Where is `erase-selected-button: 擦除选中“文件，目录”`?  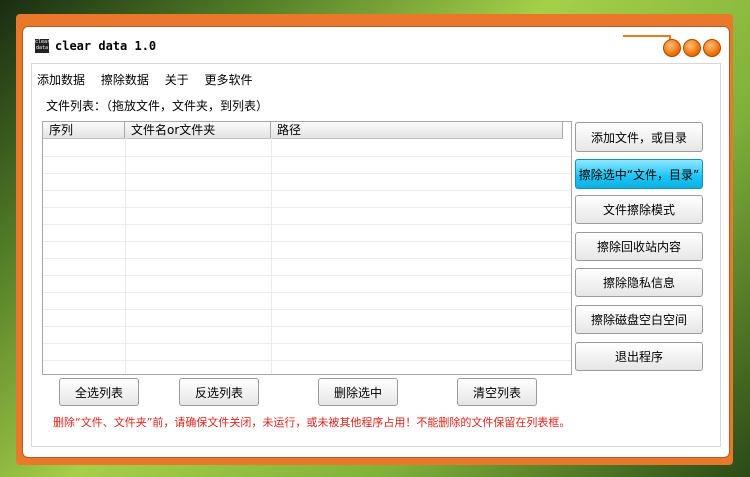
erase-selected-button: 擦除选中“文件，目录” is located at coordinates (639, 174).